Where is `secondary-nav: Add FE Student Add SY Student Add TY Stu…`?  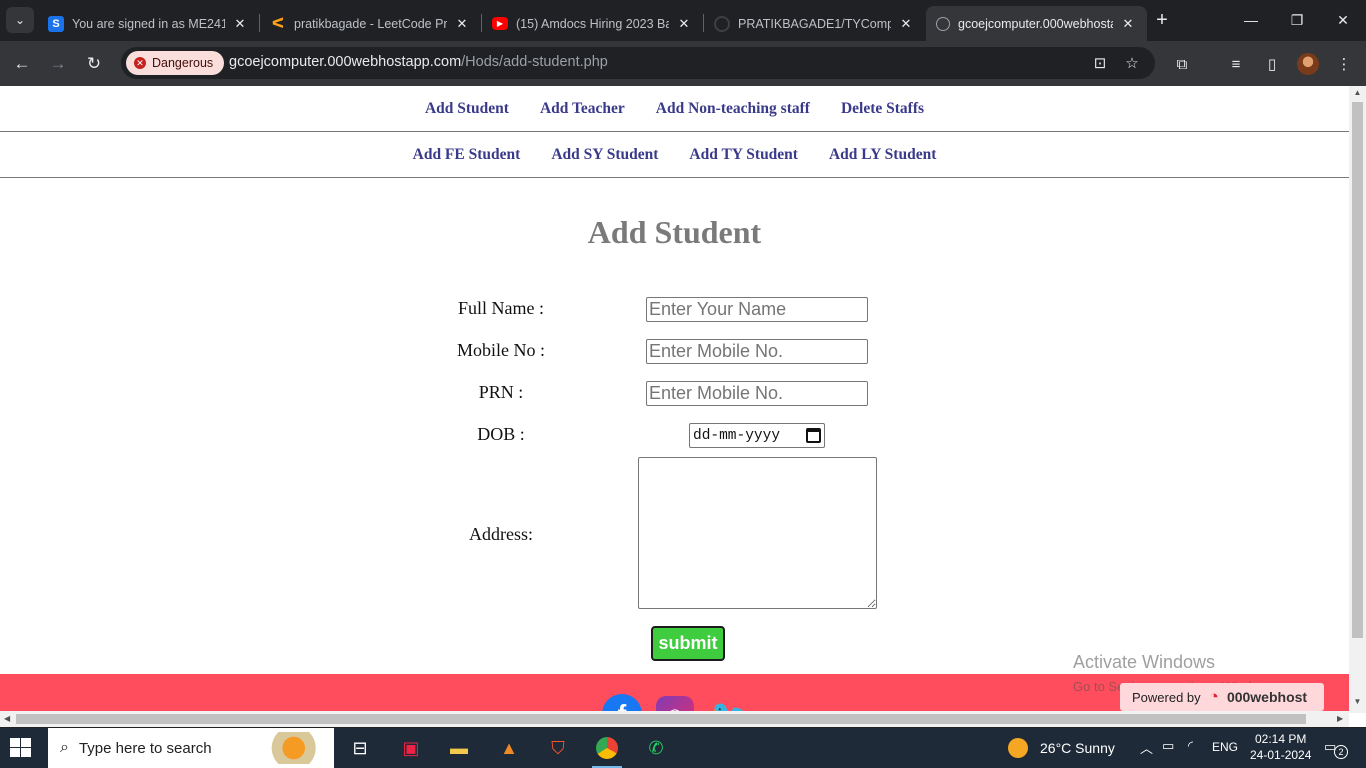 secondary-nav: Add FE Student Add SY Student Add TY Stu… is located at coordinates (674, 155).